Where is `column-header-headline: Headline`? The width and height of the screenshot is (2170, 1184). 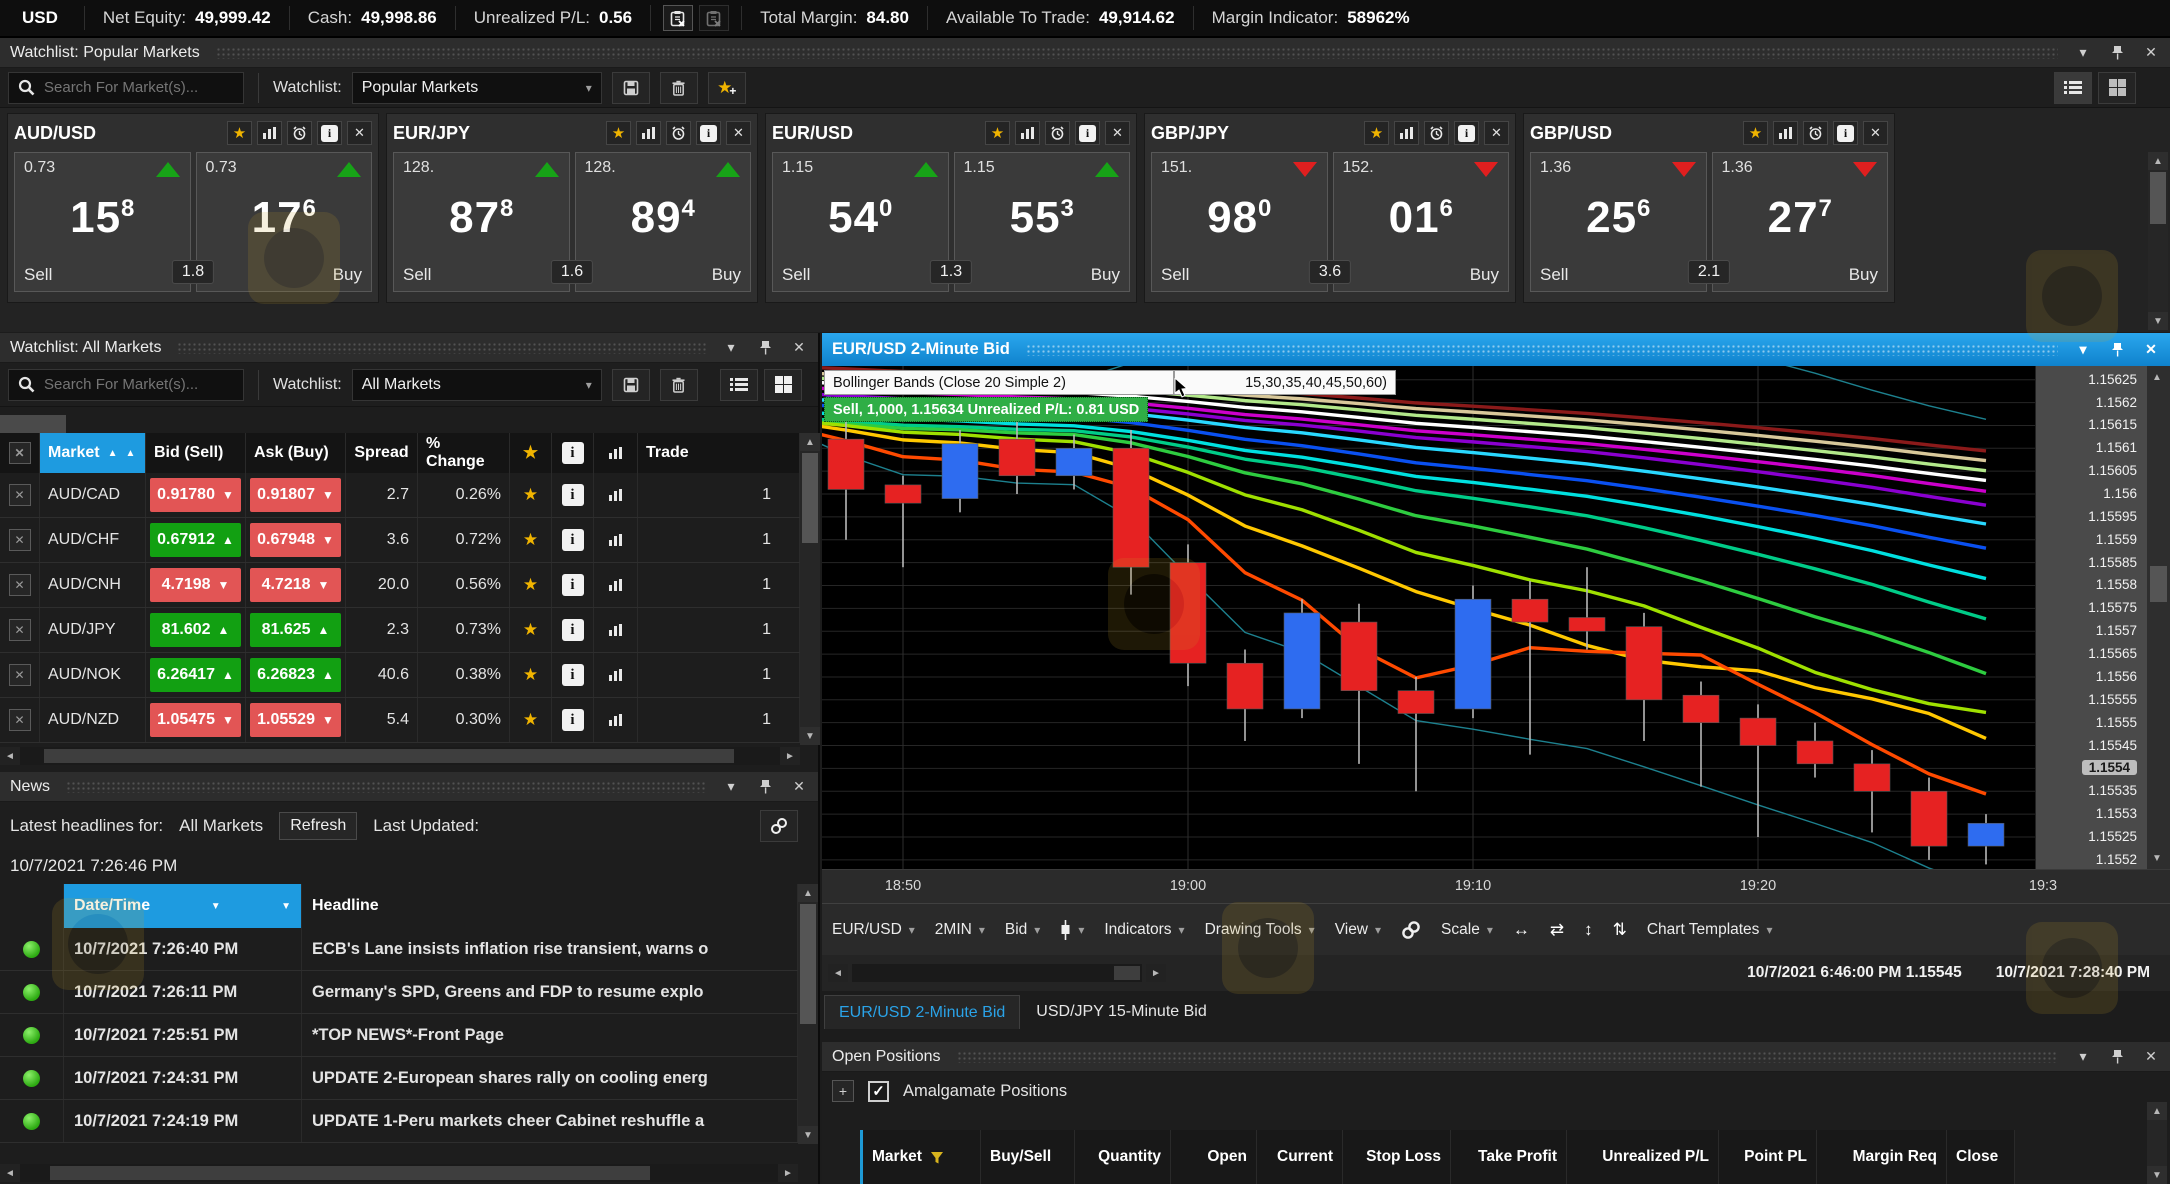 column-header-headline: Headline is located at coordinates (550, 906).